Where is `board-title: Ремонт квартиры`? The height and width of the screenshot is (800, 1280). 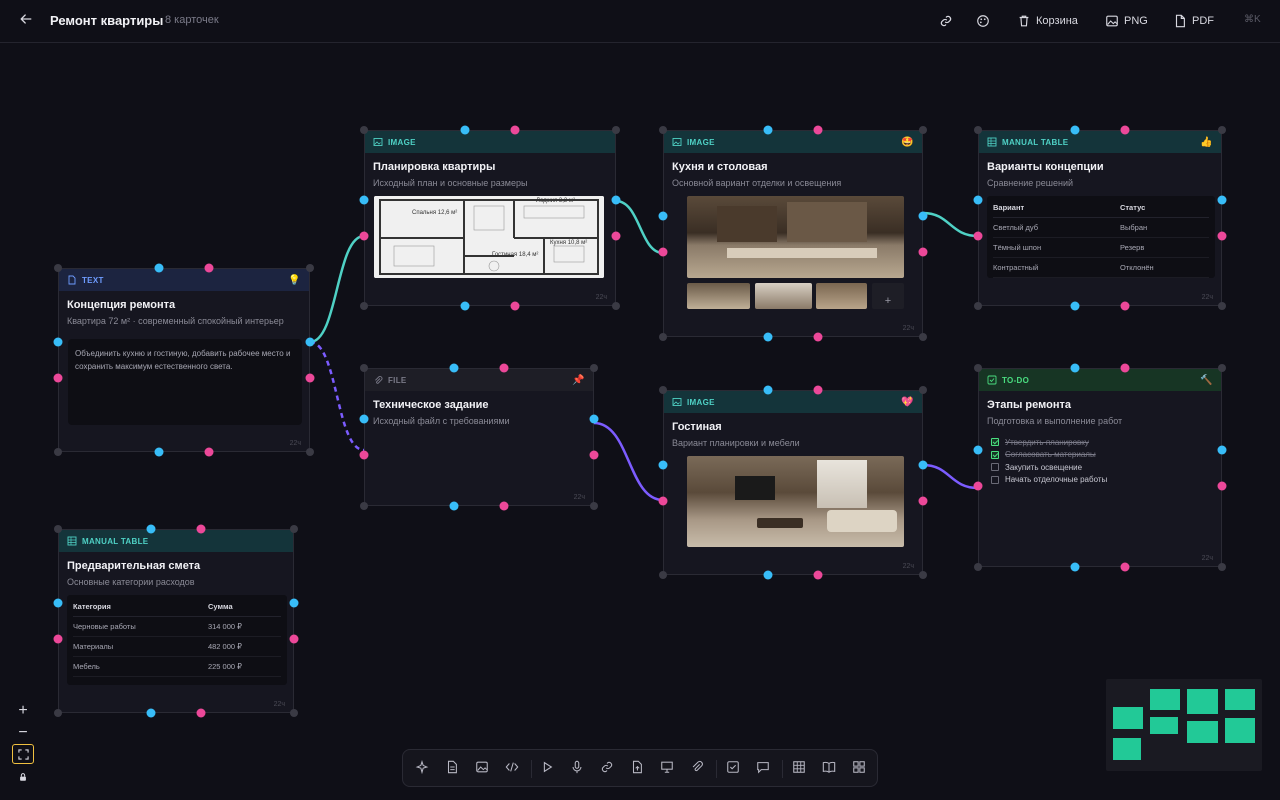
board-title: Ремонт квартиры is located at coordinates (106, 20).